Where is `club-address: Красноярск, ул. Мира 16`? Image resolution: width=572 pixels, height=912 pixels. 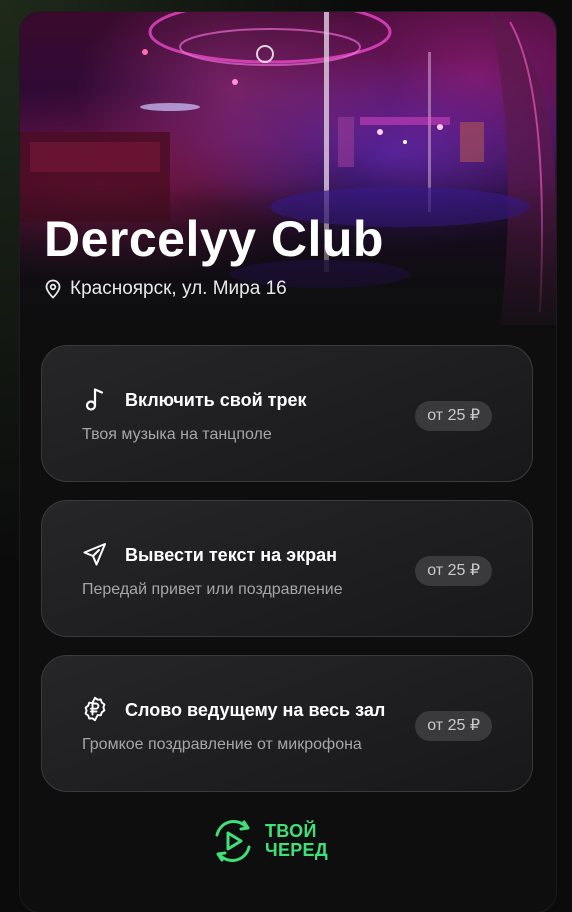 club-address: Красноярск, ул. Мира 16 is located at coordinates (165, 289).